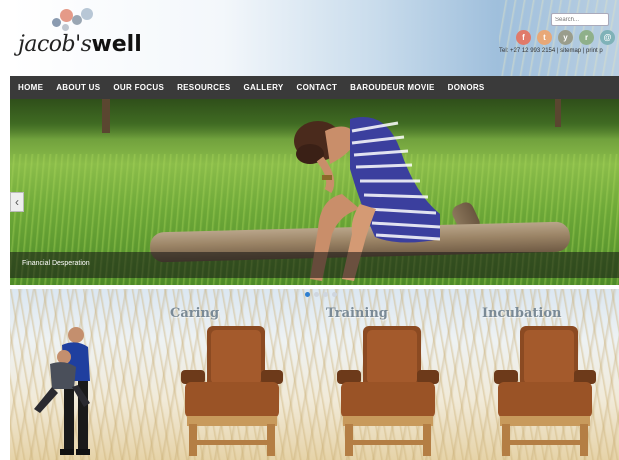 This screenshot has height=460, width=619. Describe the element at coordinates (321, 294) in the screenshot. I see `slider-pagination` at that location.